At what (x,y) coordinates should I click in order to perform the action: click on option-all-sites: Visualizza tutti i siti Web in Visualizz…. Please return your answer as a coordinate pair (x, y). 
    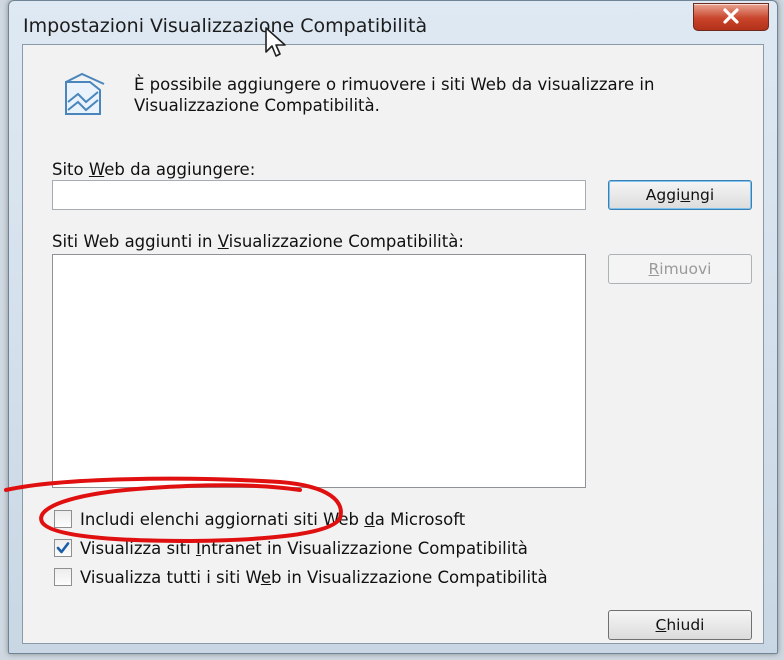
    Looking at the image, I should click on (301, 577).